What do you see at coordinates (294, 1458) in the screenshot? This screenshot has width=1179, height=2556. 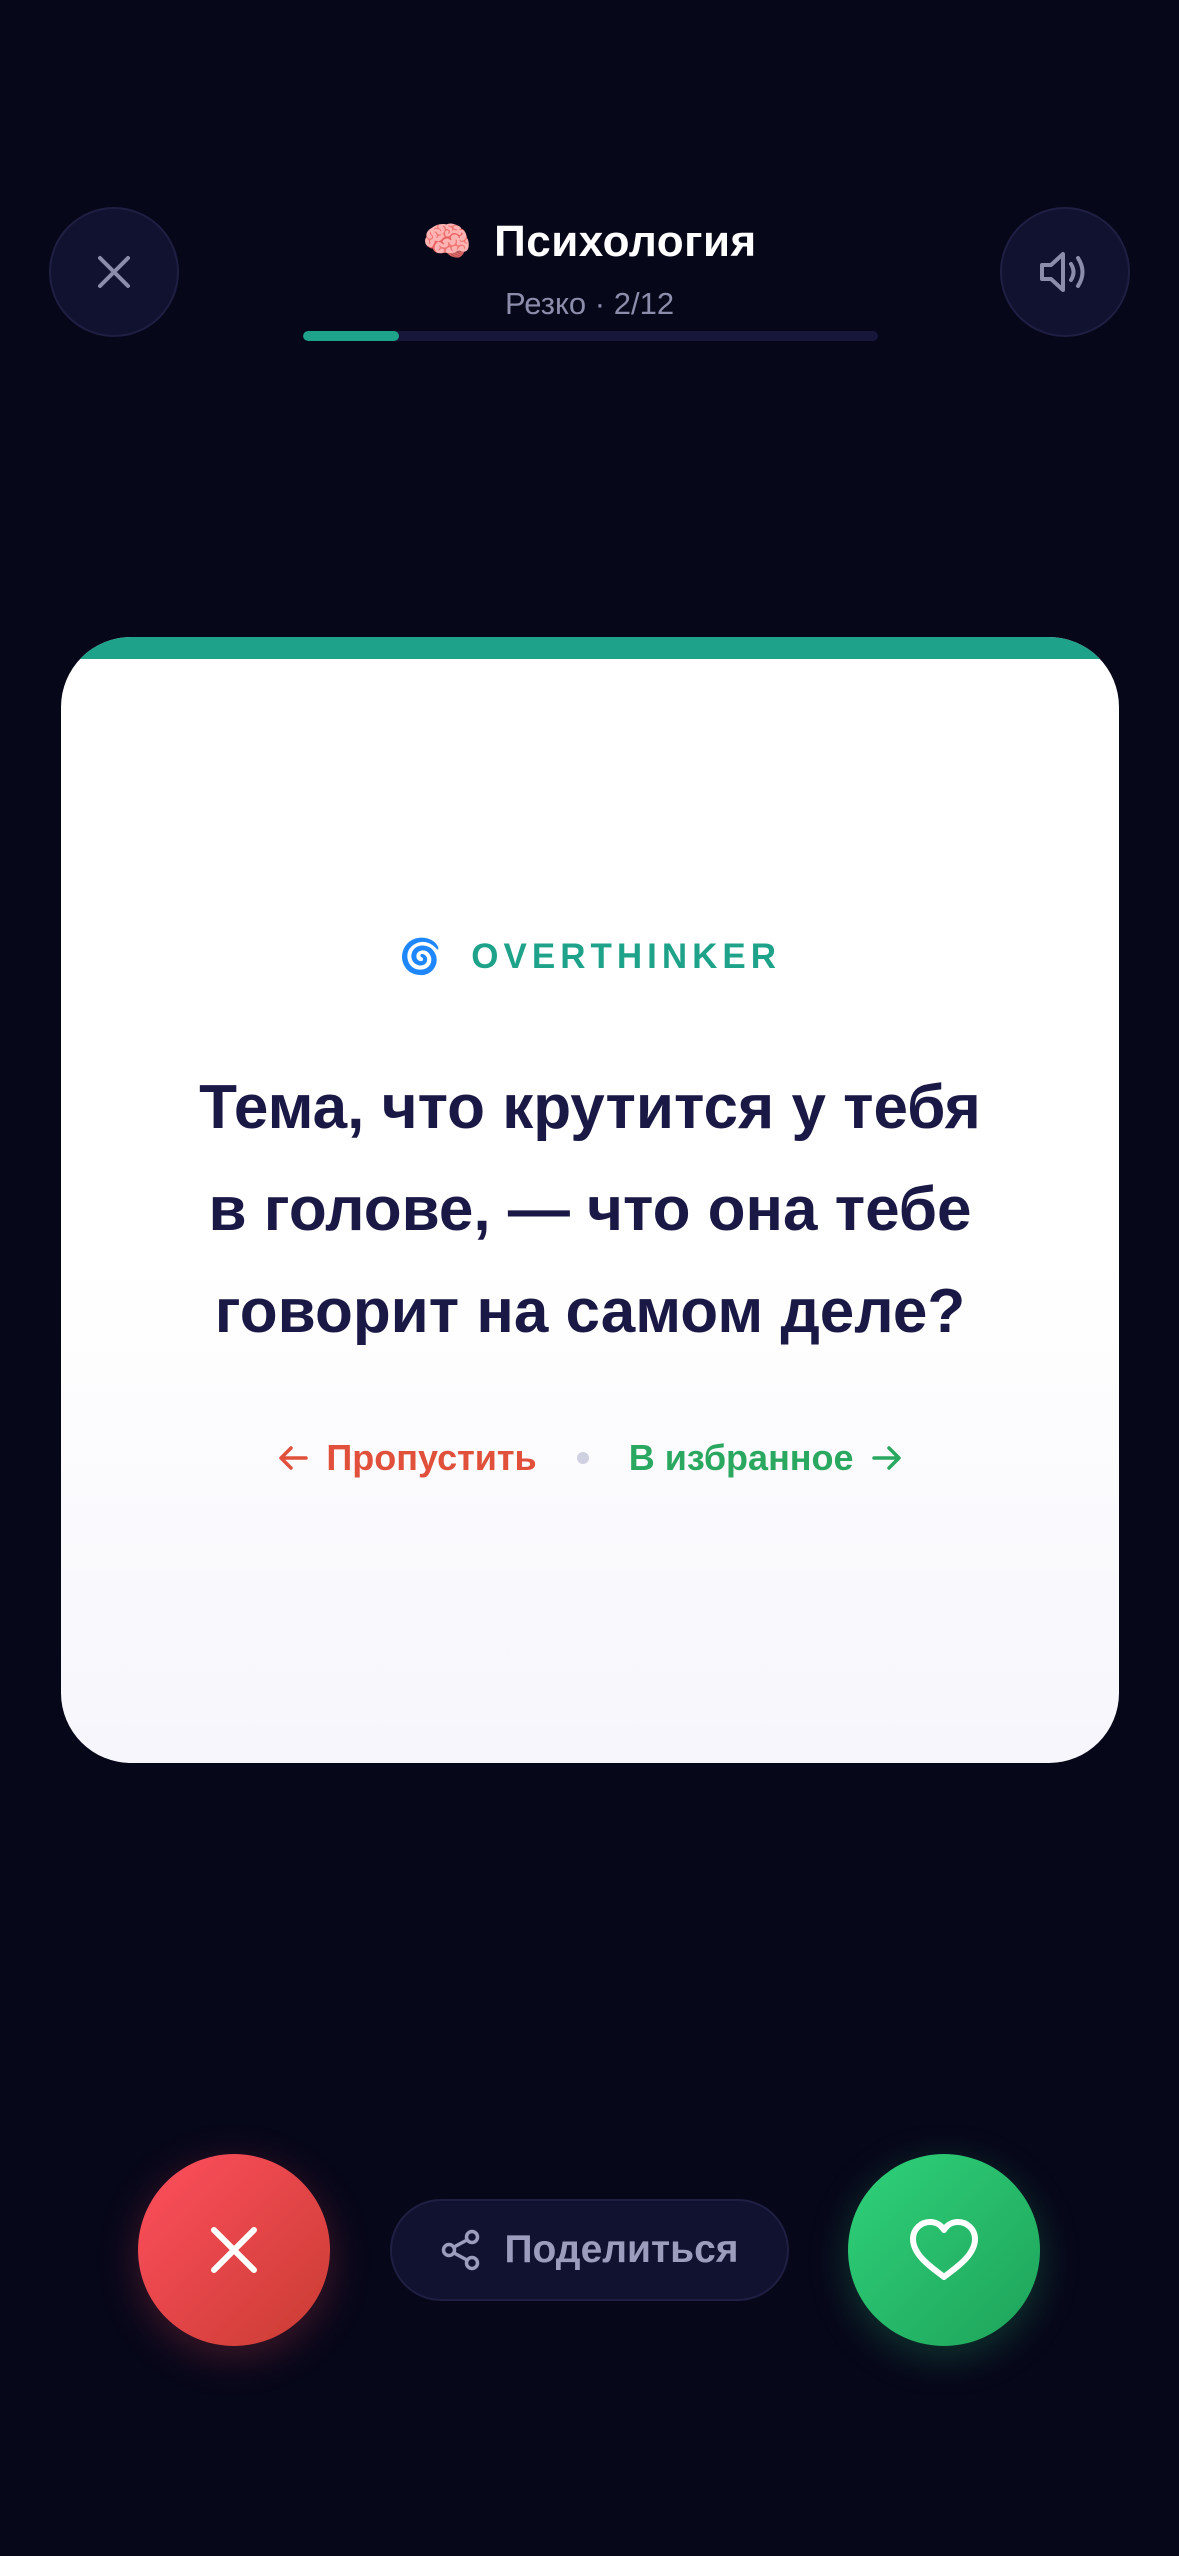 I see `arrow-left-icon` at bounding box center [294, 1458].